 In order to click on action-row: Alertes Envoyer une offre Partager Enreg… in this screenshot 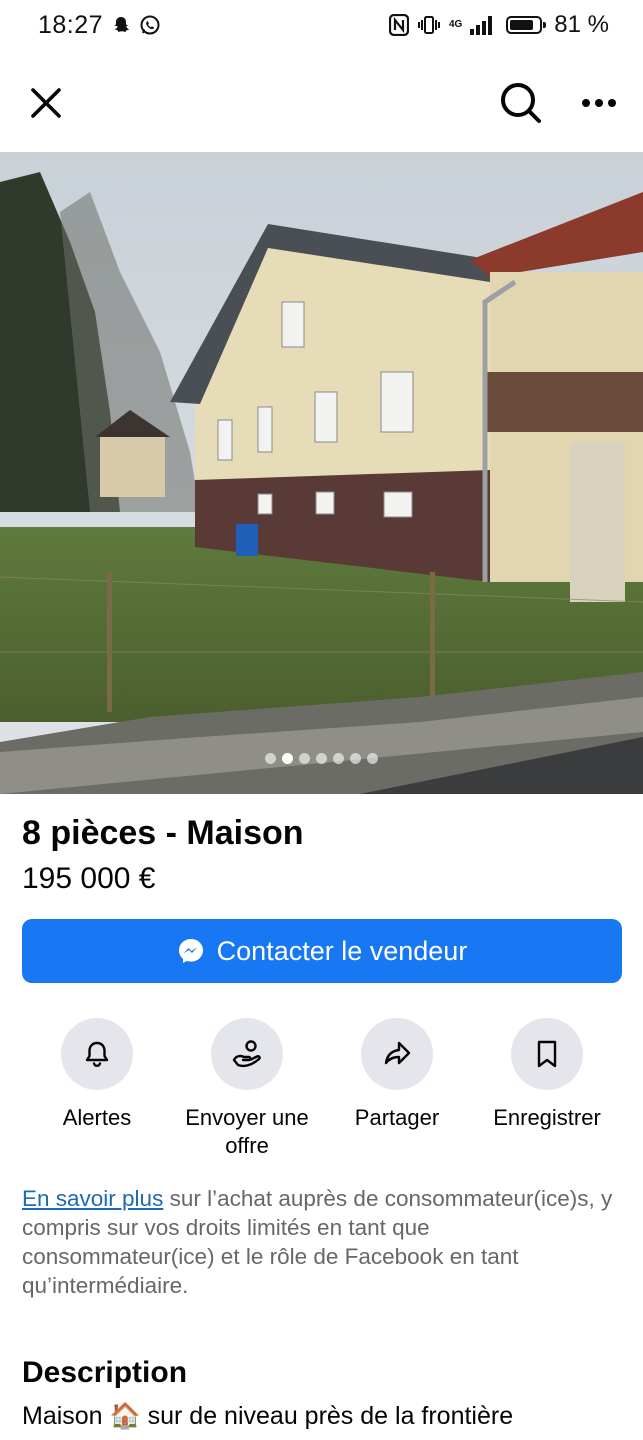, I will do `click(322, 1089)`.